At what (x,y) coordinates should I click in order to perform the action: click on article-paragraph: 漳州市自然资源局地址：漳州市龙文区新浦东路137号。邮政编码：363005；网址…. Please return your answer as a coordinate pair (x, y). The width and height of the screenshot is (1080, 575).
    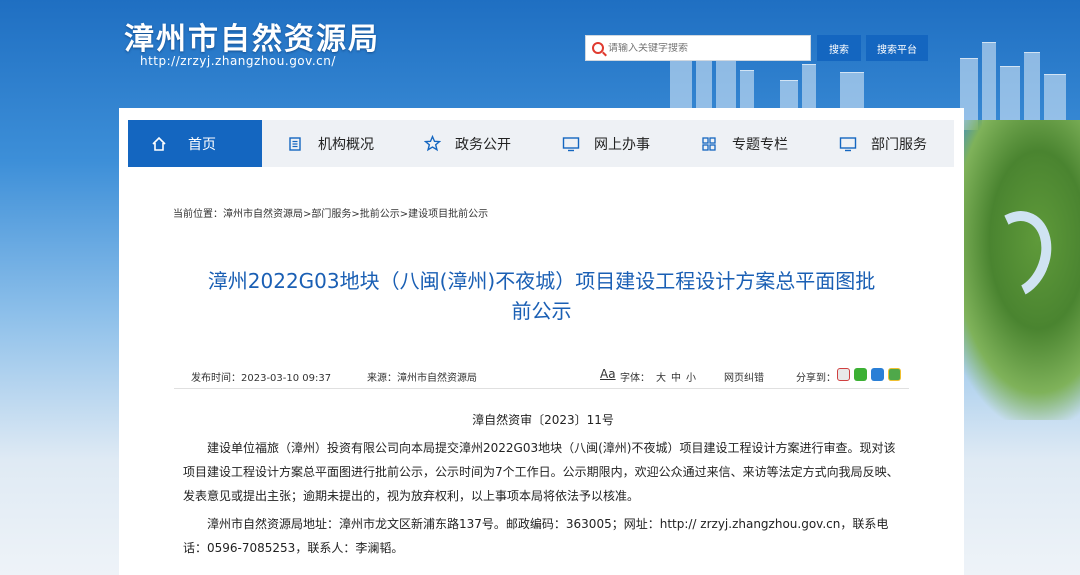
    Looking at the image, I should click on (536, 536).